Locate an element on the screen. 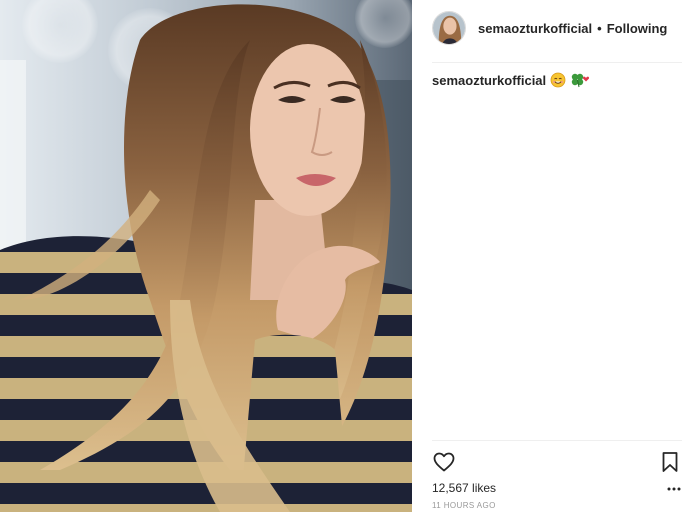  ellipsis-icon is located at coordinates (674, 489).